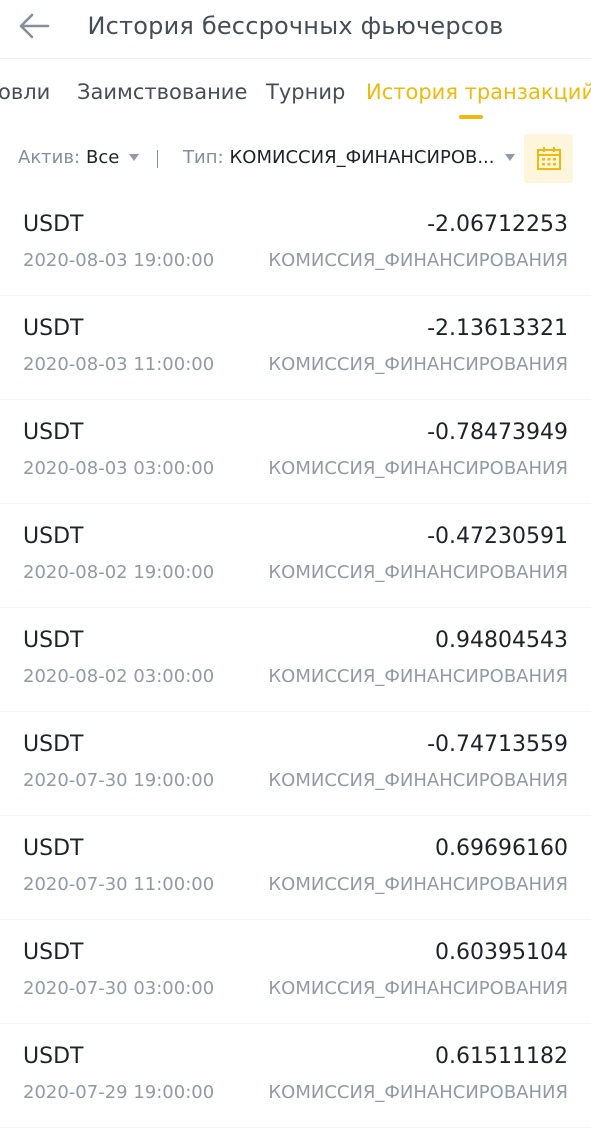 This screenshot has height=1140, width=591. What do you see at coordinates (501, 640) in the screenshot?
I see `amount: 0.94804543` at bounding box center [501, 640].